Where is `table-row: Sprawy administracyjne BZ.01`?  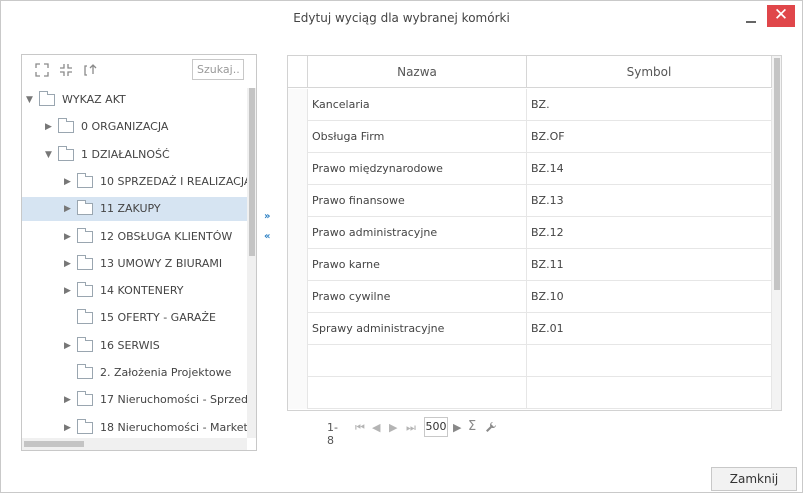 table-row: Sprawy administracyjne BZ.01 is located at coordinates (530, 329).